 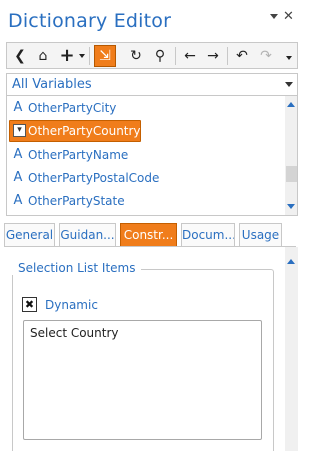 What do you see at coordinates (242, 56) in the screenshot?
I see `undo-icon: ↶` at bounding box center [242, 56].